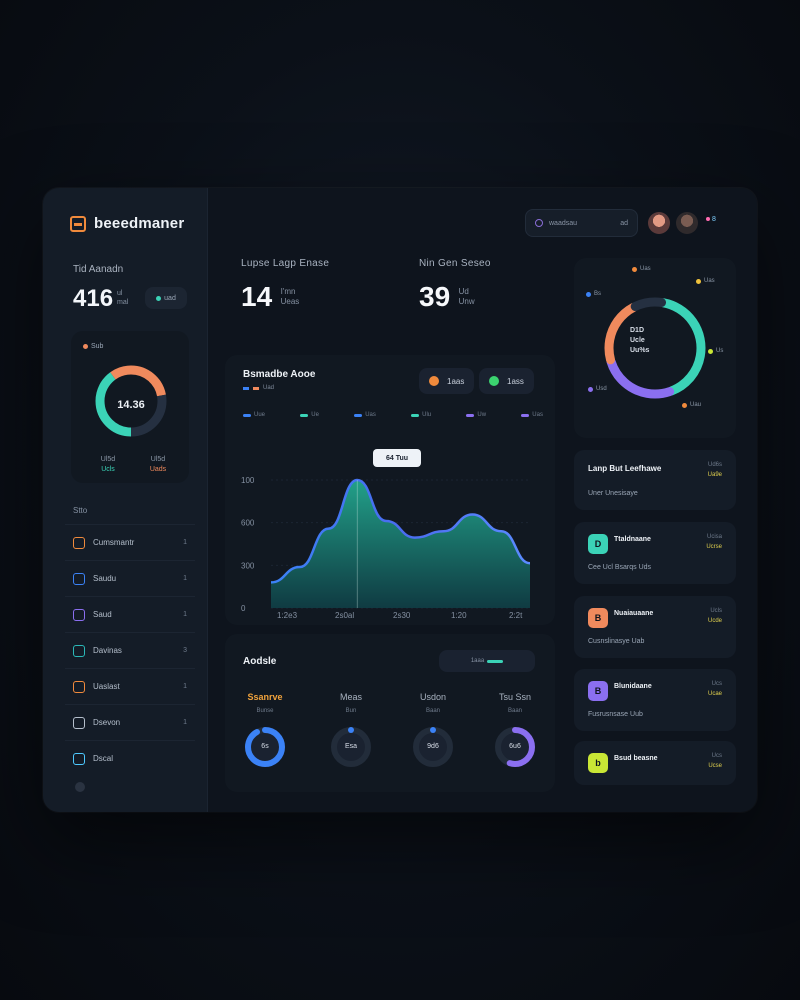  Describe the element at coordinates (421, 415) in the screenshot. I see `chart-legend-item: Ulu` at that location.